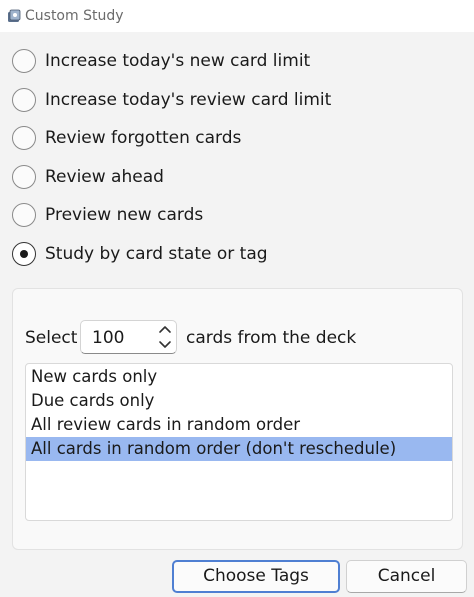 This screenshot has height=597, width=474. Describe the element at coordinates (51, 338) in the screenshot. I see `select-label: Select` at that location.